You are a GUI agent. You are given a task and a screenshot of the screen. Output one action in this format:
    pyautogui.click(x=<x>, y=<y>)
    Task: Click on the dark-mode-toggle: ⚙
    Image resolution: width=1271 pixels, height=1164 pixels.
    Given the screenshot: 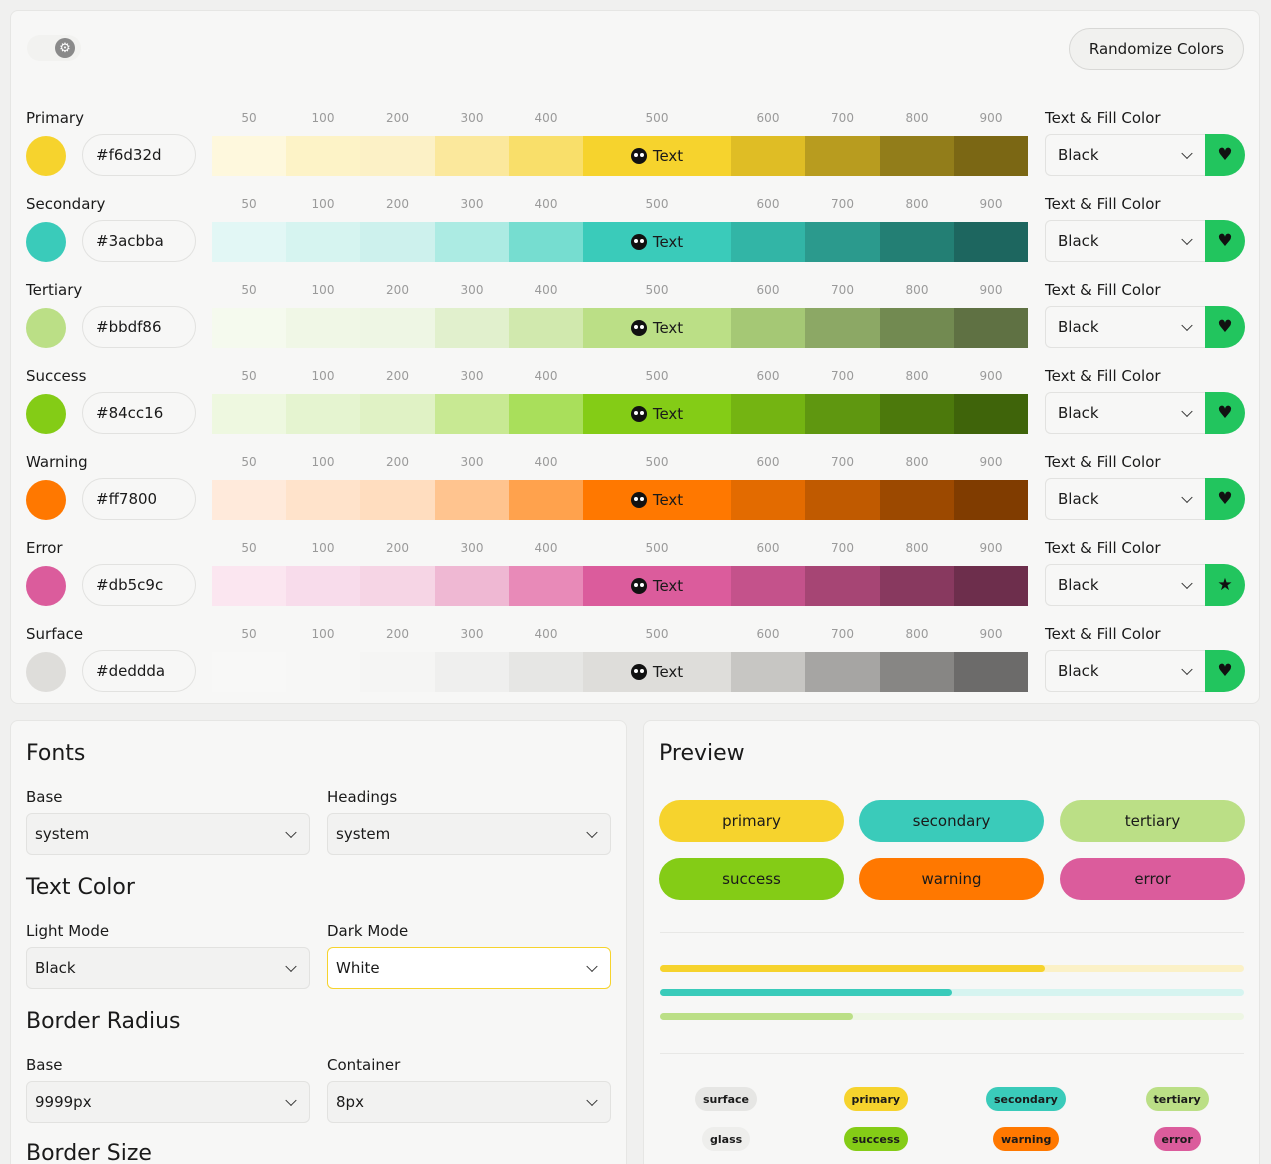 What is the action you would take?
    pyautogui.click(x=54, y=48)
    